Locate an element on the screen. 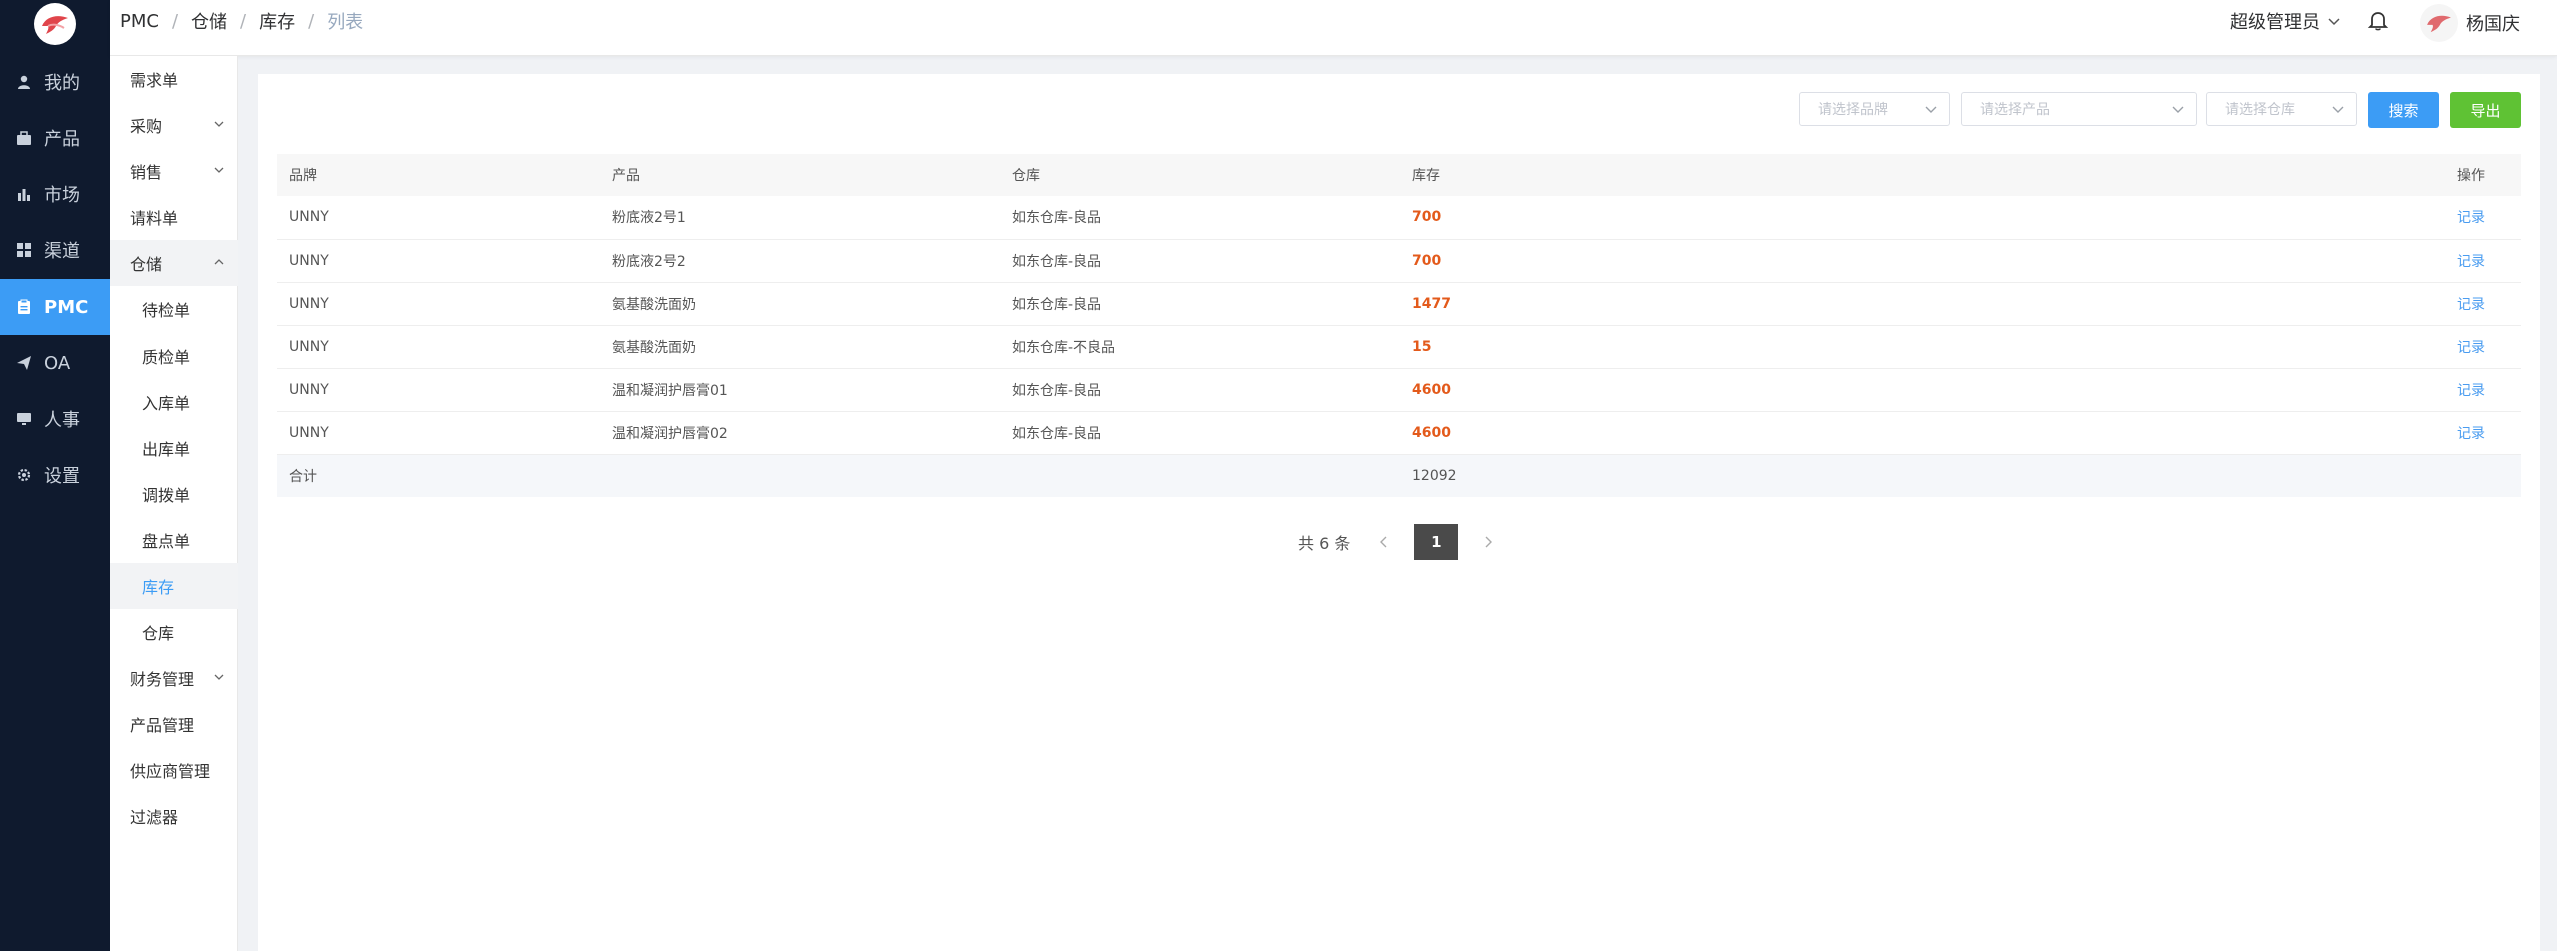  main-rail: 我的 产品 市场 渠道 PMC OA 人事 设置 is located at coordinates (55, 475).